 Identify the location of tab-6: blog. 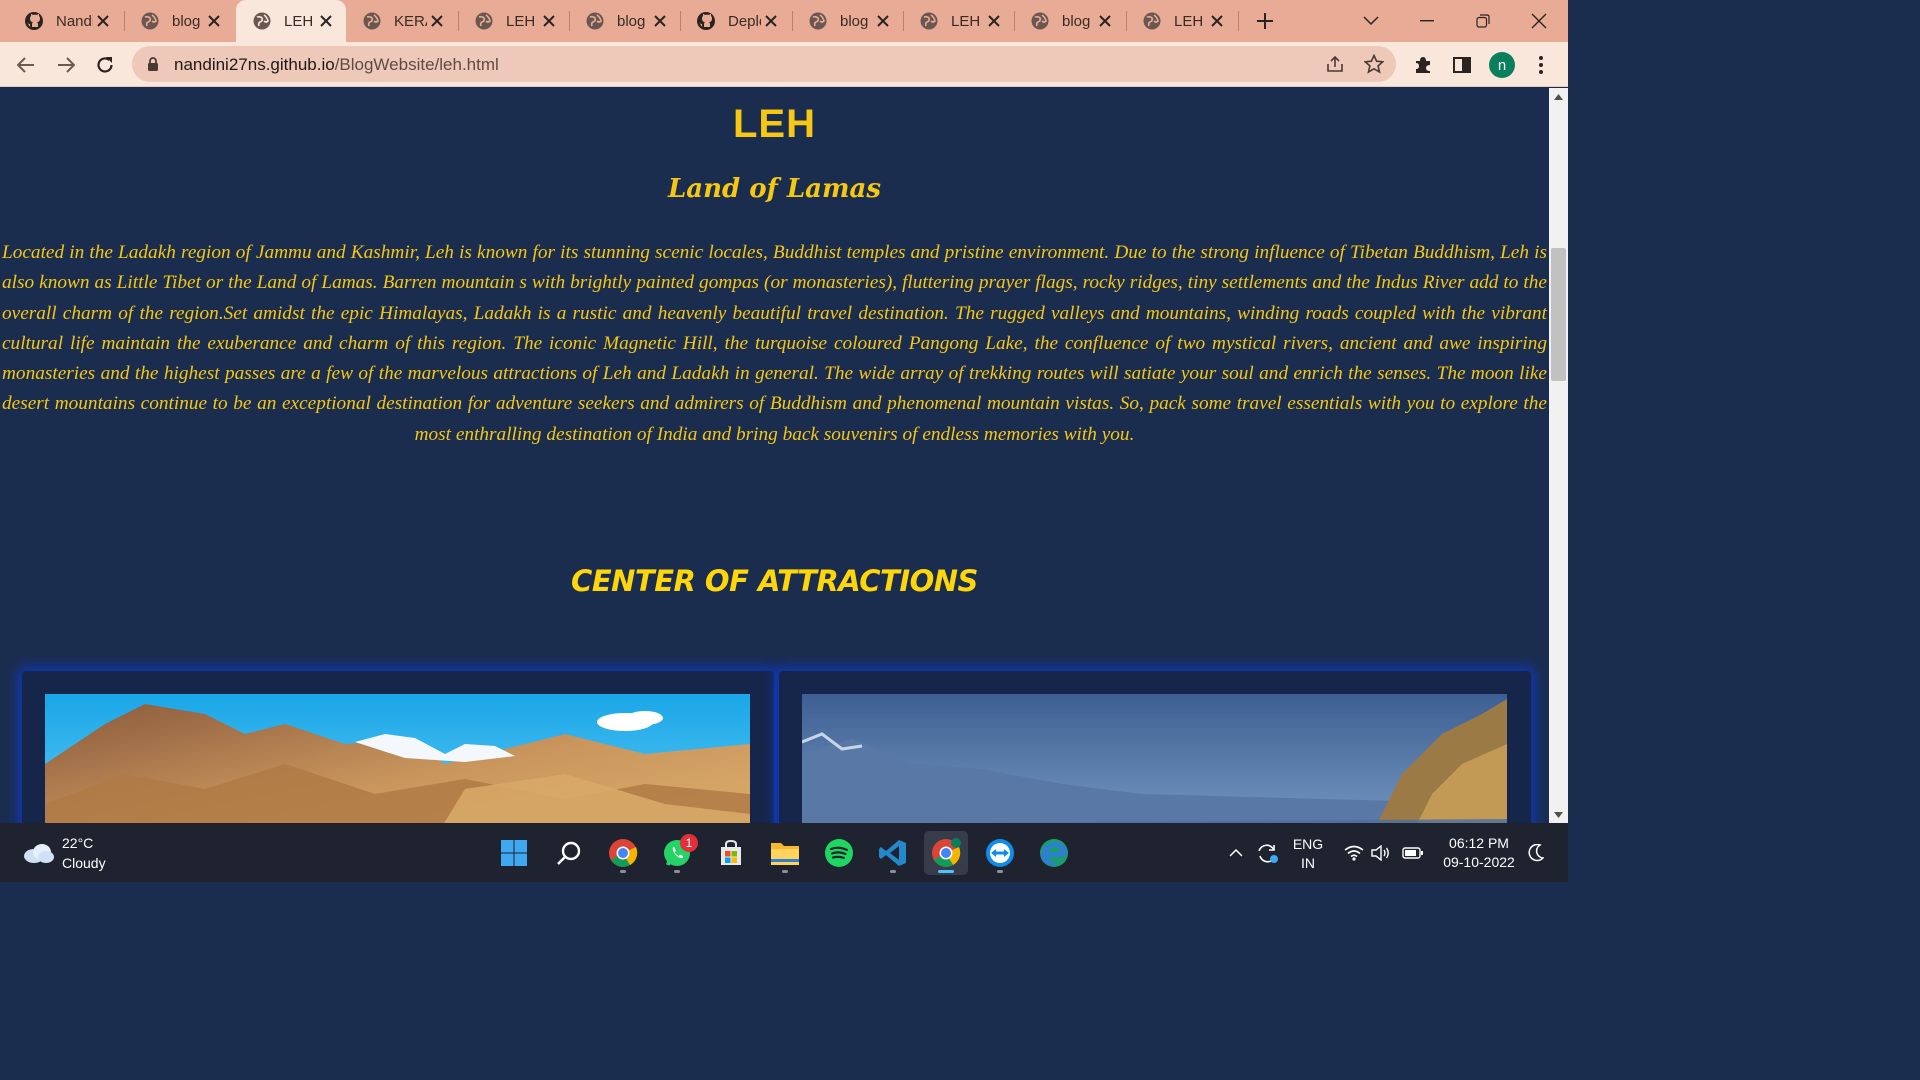
(624, 21).